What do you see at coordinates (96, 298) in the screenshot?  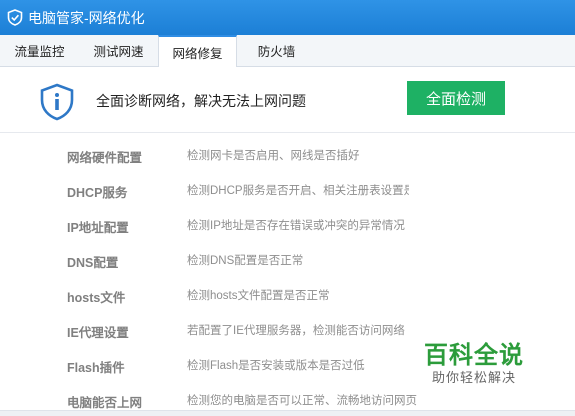 I see `check-item-name: hosts文件` at bounding box center [96, 298].